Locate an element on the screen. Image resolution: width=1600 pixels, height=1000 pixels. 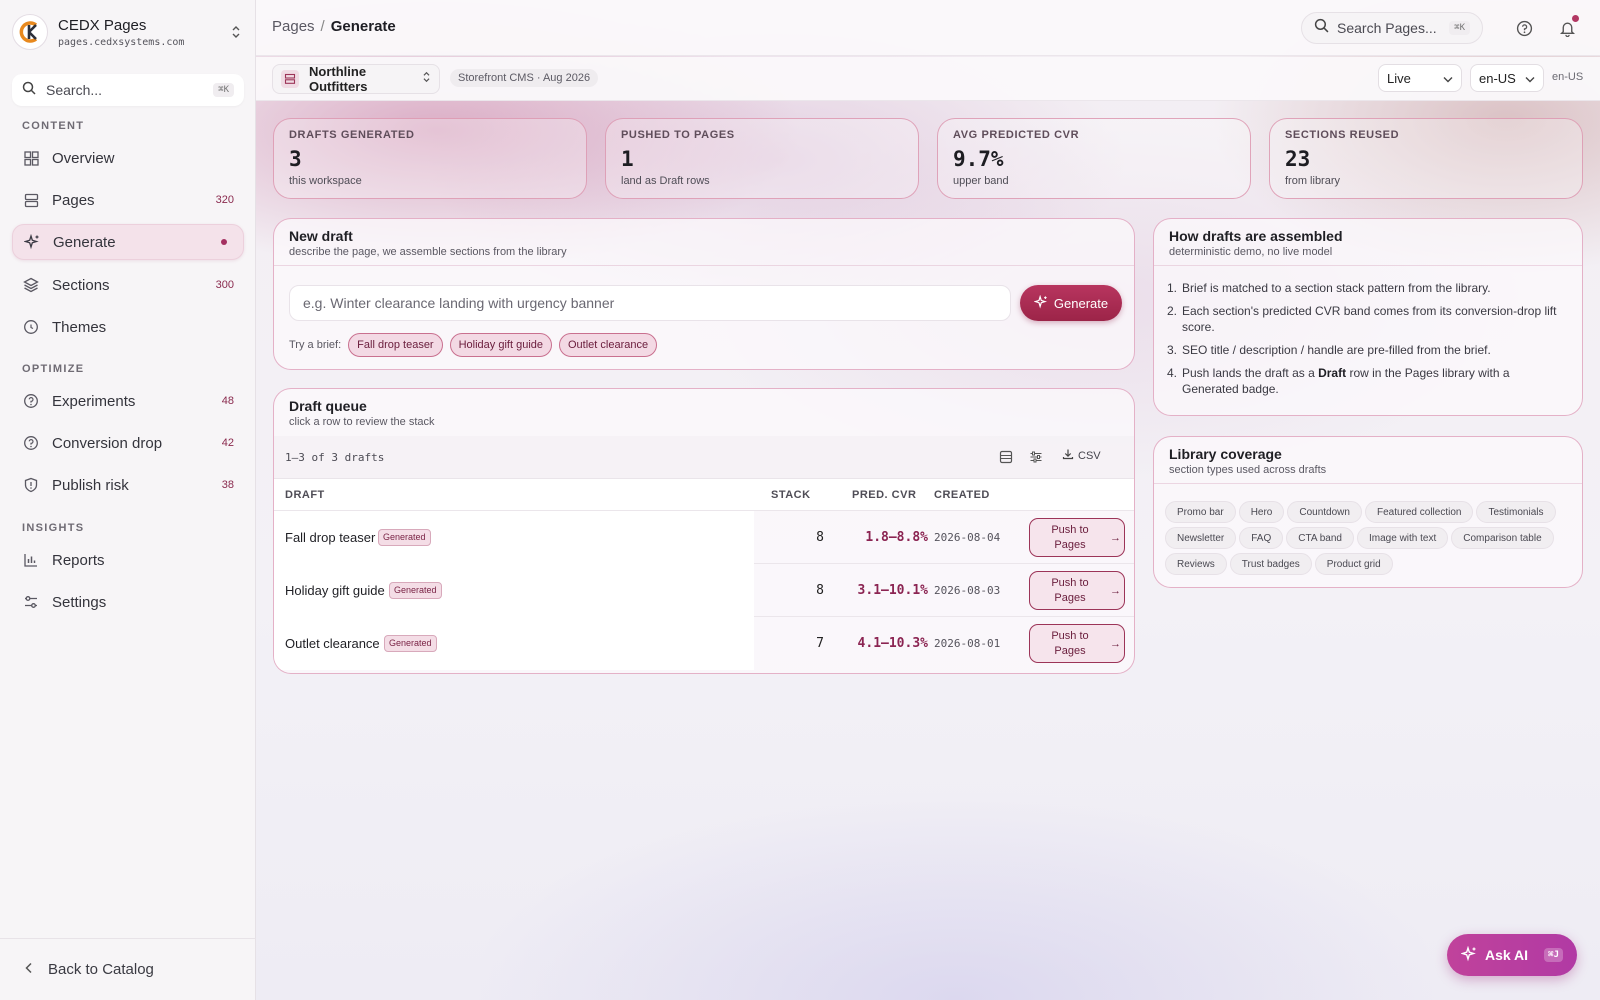
back-to-catalog-link: Back to Catalog is located at coordinates (128, 969).